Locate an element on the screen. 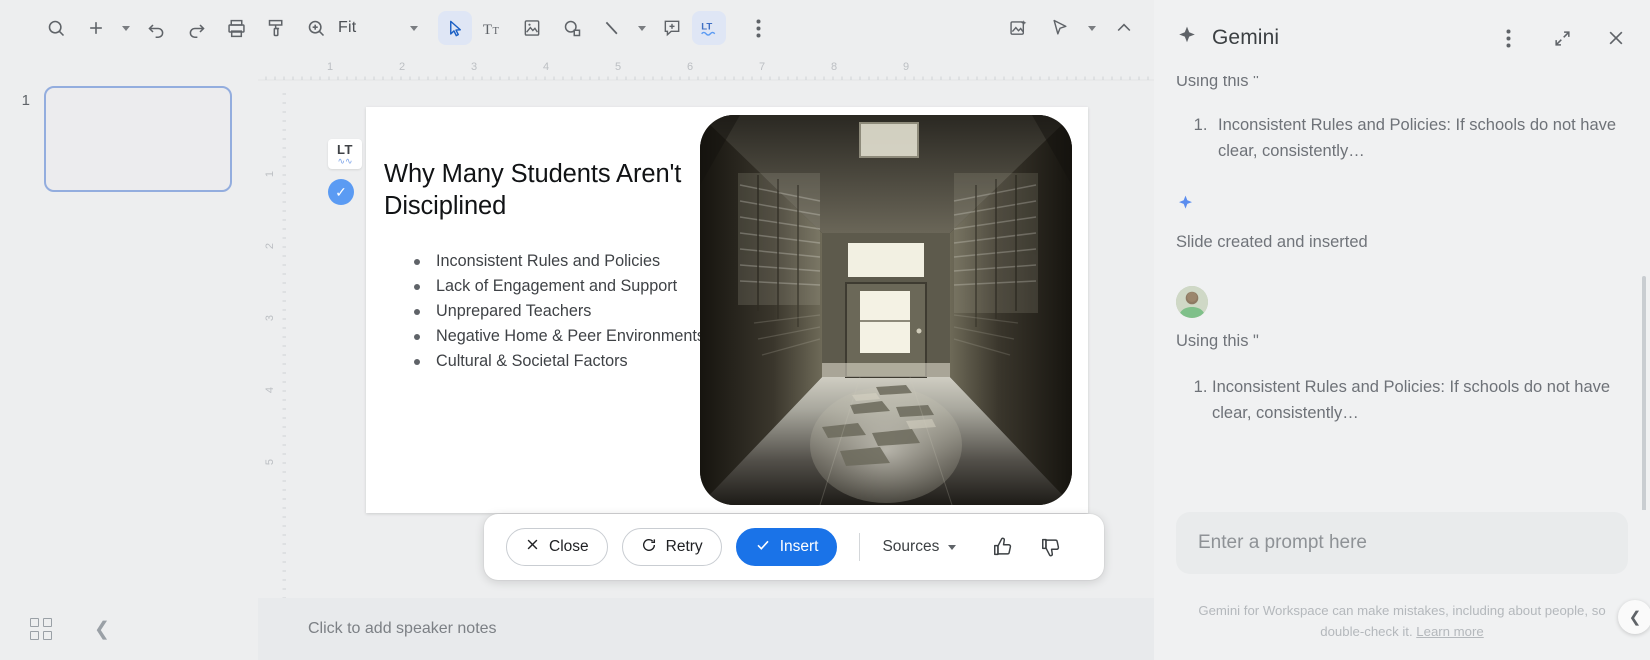 This screenshot has height=660, width=1650. collapse-filmstrip-icon: ❮ is located at coordinates (102, 629).